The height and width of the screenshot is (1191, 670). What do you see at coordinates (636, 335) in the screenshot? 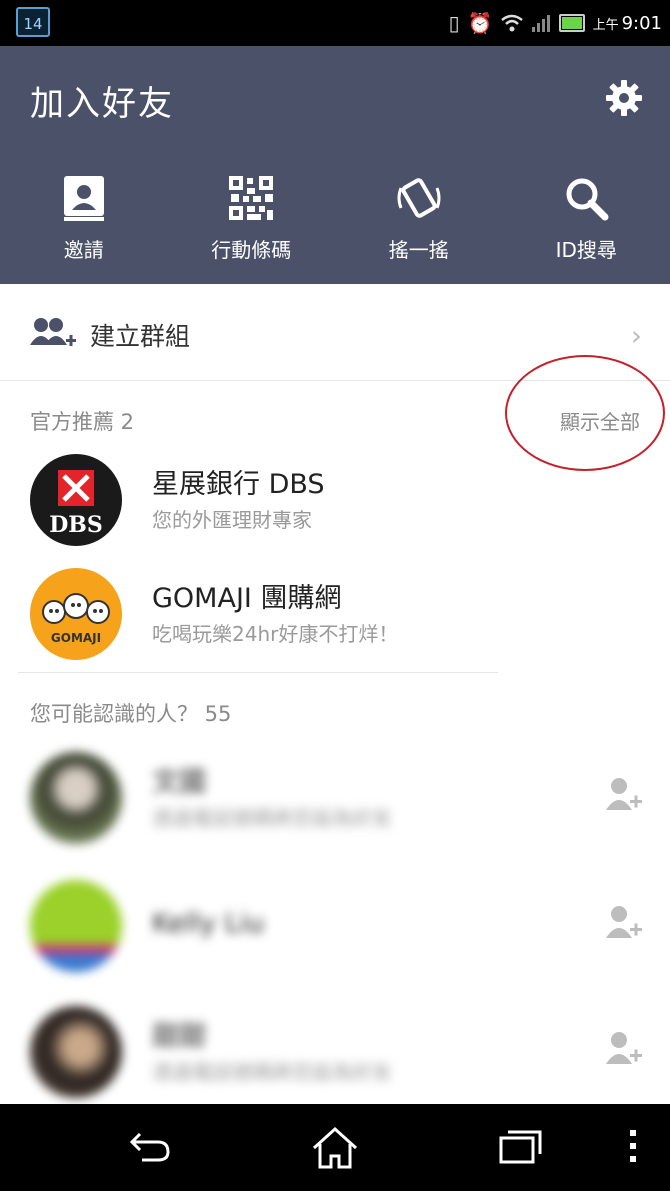
I see `chevron-right-icon: ›` at bounding box center [636, 335].